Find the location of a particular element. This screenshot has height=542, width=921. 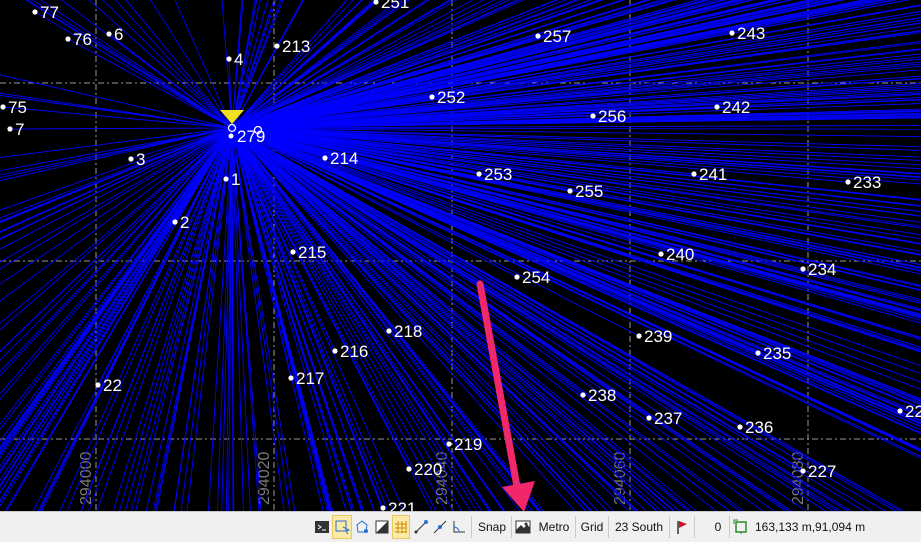

point-label: 253 is located at coordinates (498, 174).